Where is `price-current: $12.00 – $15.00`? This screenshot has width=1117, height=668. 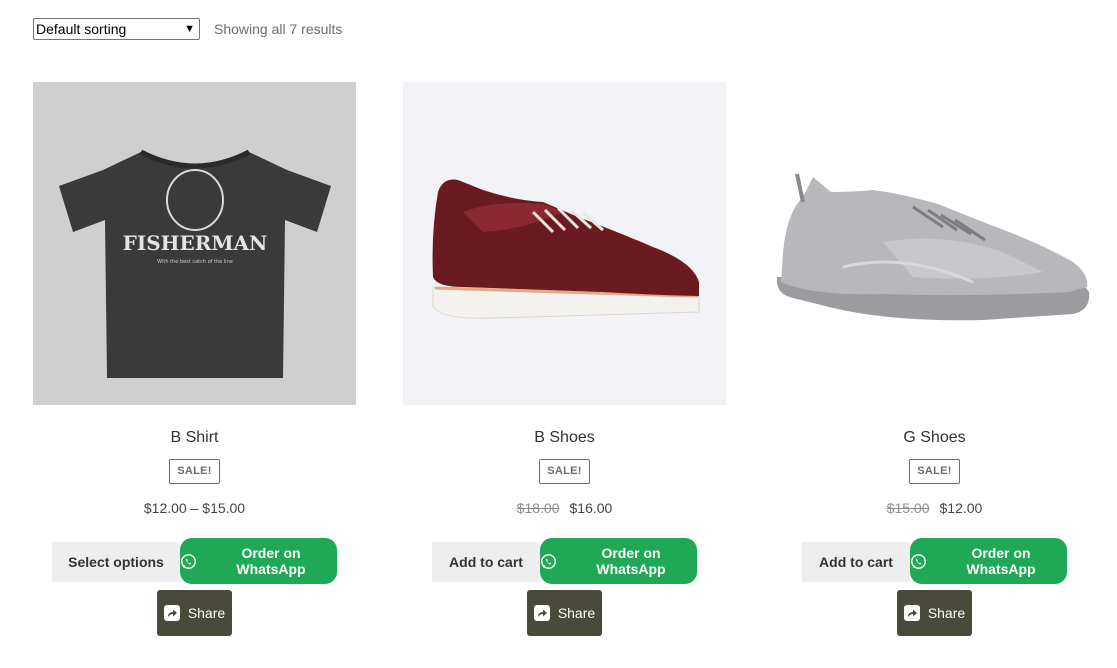 price-current: $12.00 – $15.00 is located at coordinates (194, 508).